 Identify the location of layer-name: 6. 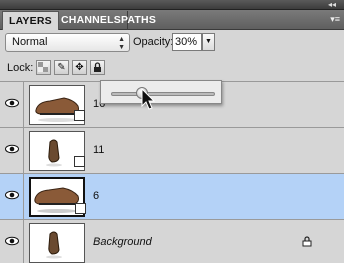
(96, 196).